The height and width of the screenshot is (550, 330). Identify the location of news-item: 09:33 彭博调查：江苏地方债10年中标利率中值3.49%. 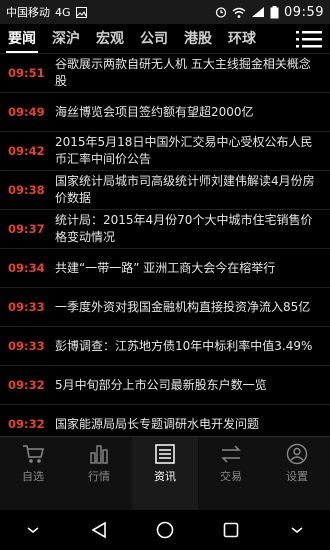
(165, 346).